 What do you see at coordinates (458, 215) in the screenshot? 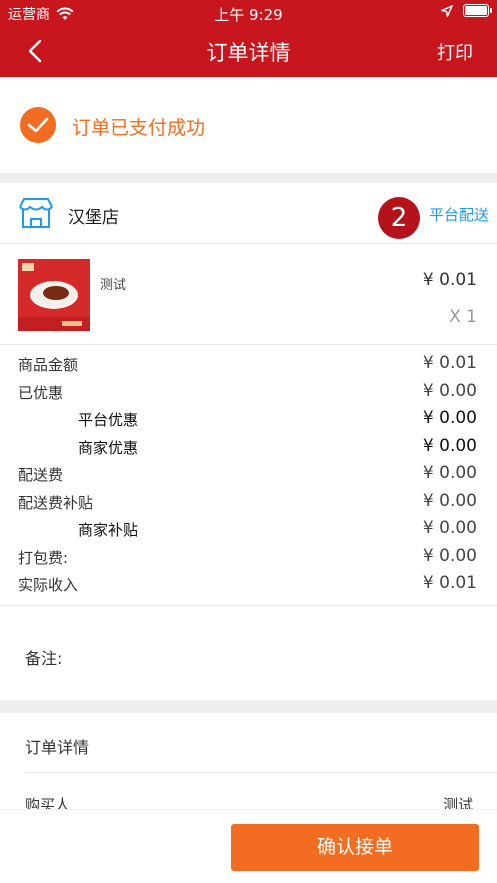
I see `delivery-type: 平台配送` at bounding box center [458, 215].